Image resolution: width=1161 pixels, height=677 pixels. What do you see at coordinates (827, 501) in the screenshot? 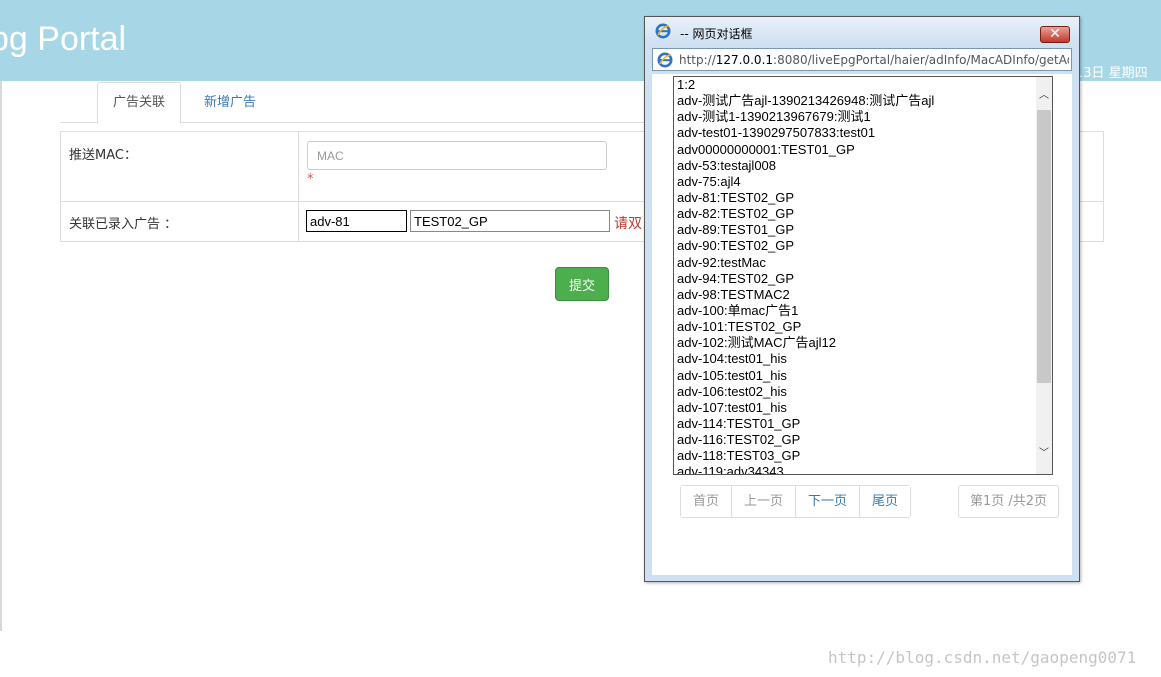
I see `page-next-button: 下一页` at bounding box center [827, 501].